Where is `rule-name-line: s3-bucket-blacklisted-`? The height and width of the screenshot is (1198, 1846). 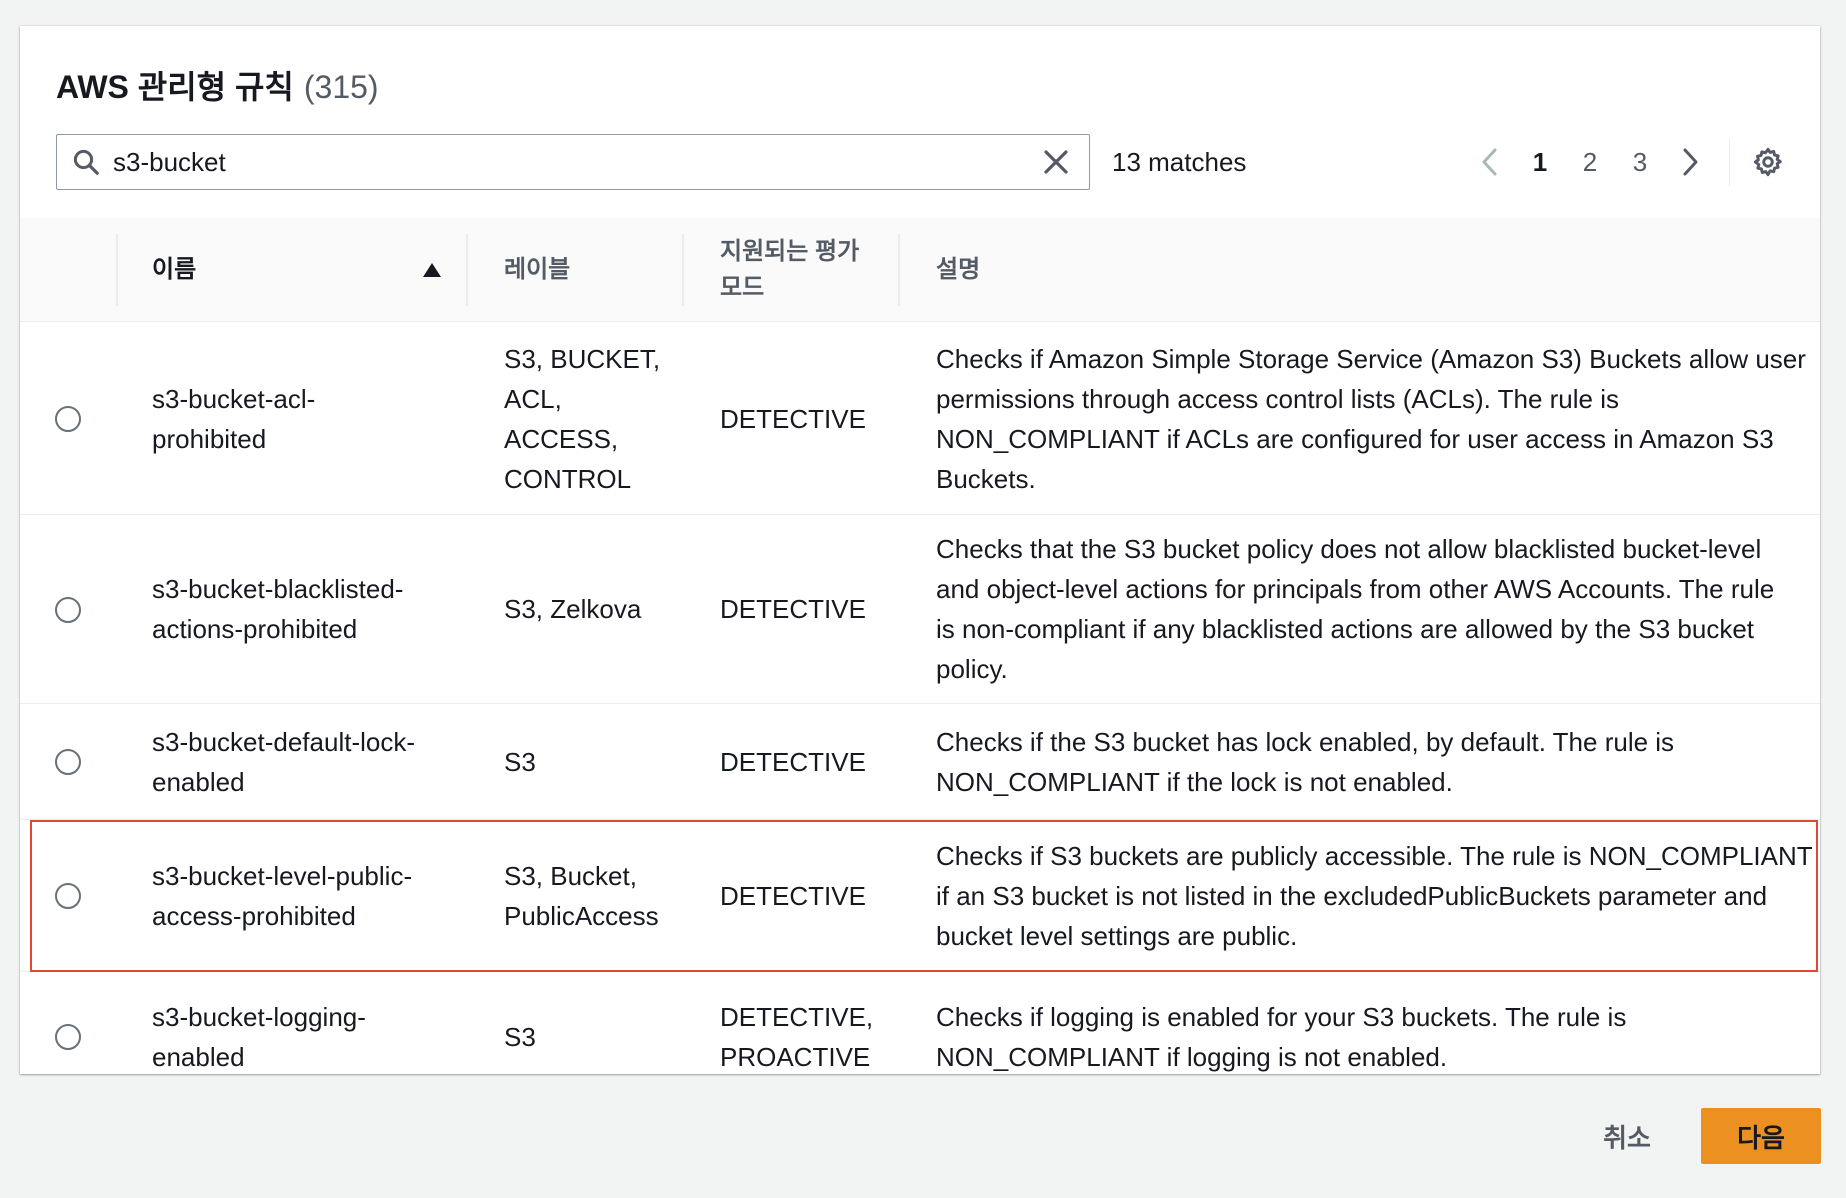
rule-name-line: s3-bucket-blacklisted- is located at coordinates (278, 589).